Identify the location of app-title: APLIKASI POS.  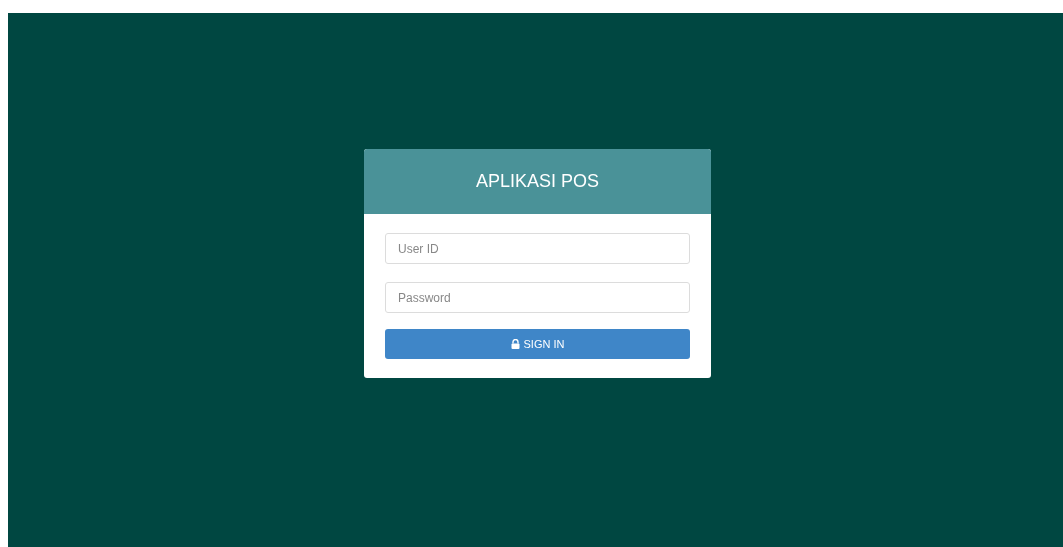
(537, 181).